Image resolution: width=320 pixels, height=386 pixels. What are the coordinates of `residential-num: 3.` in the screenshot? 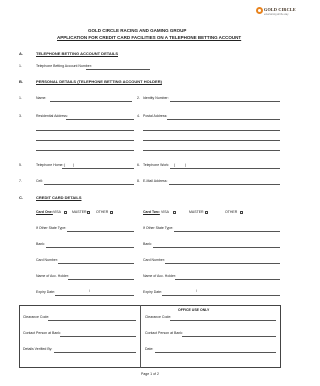 It's located at (20, 116).